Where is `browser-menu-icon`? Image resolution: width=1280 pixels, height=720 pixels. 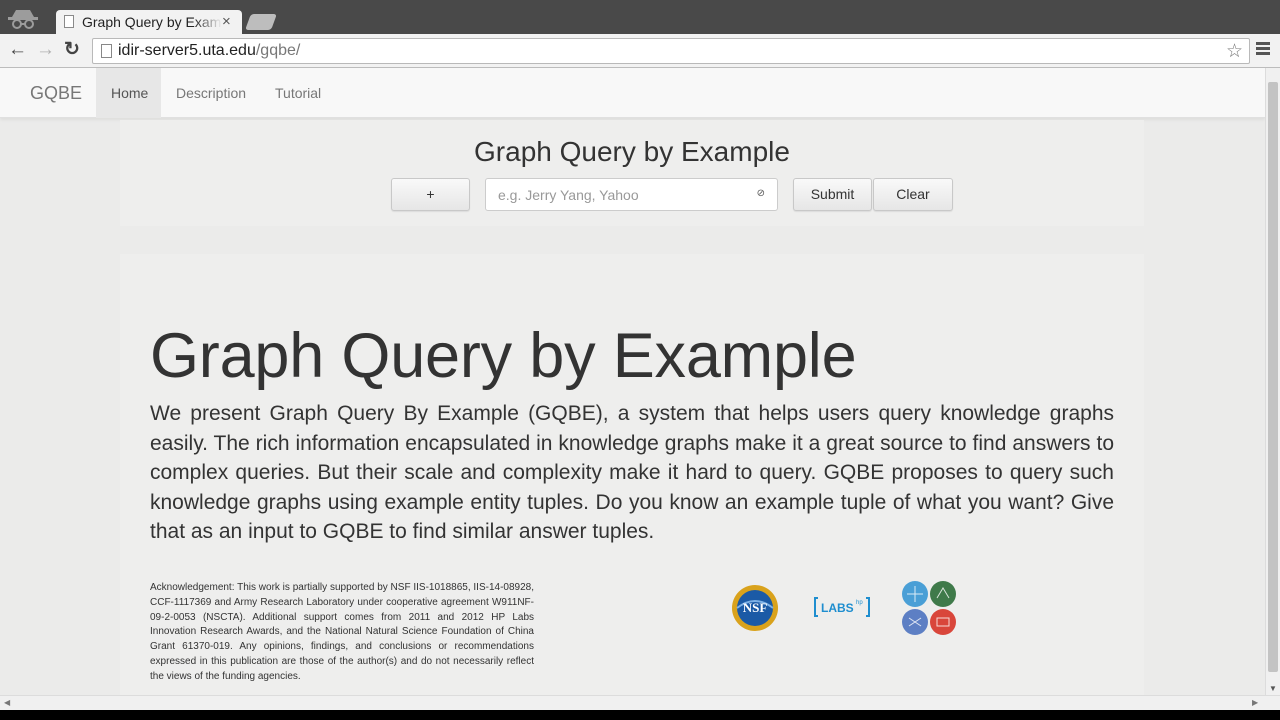
browser-menu-icon is located at coordinates (1263, 49).